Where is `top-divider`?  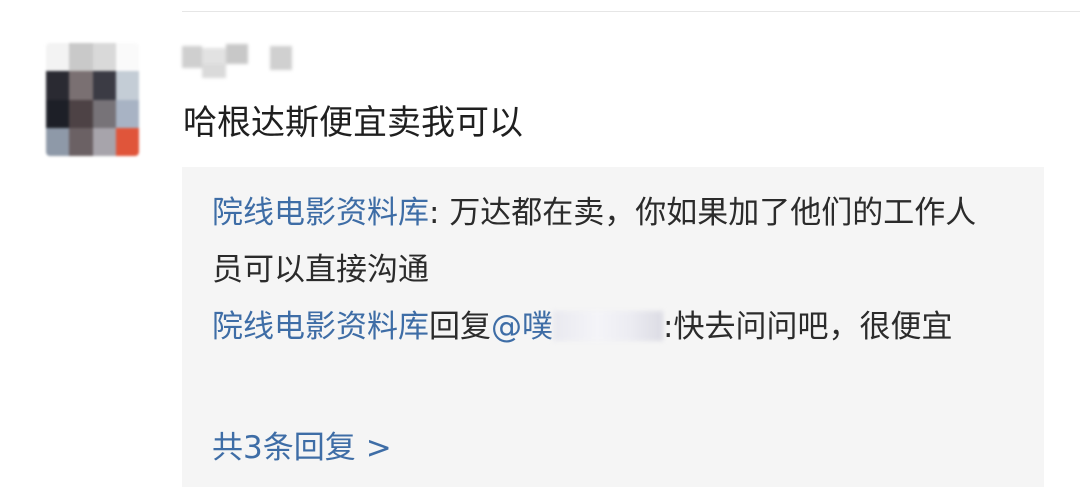 top-divider is located at coordinates (631, 11).